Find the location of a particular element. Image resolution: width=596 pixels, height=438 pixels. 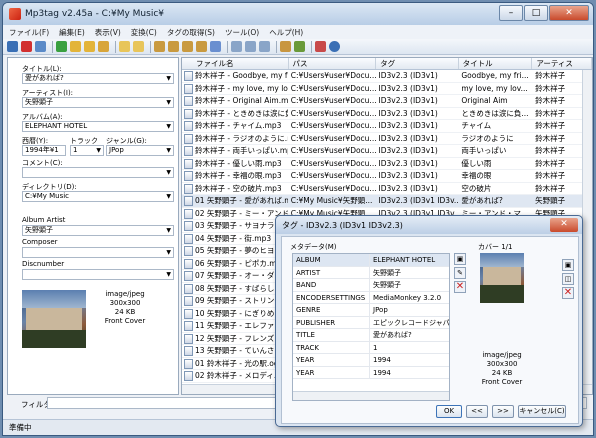

next-button: >> is located at coordinates (503, 411).